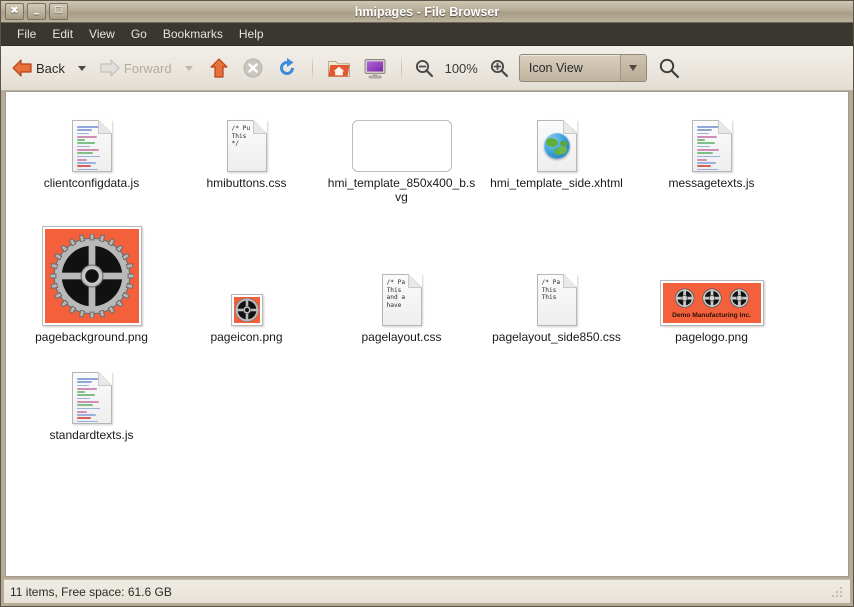  I want to click on file-icon: /* Pa This This, so click(556, 274).